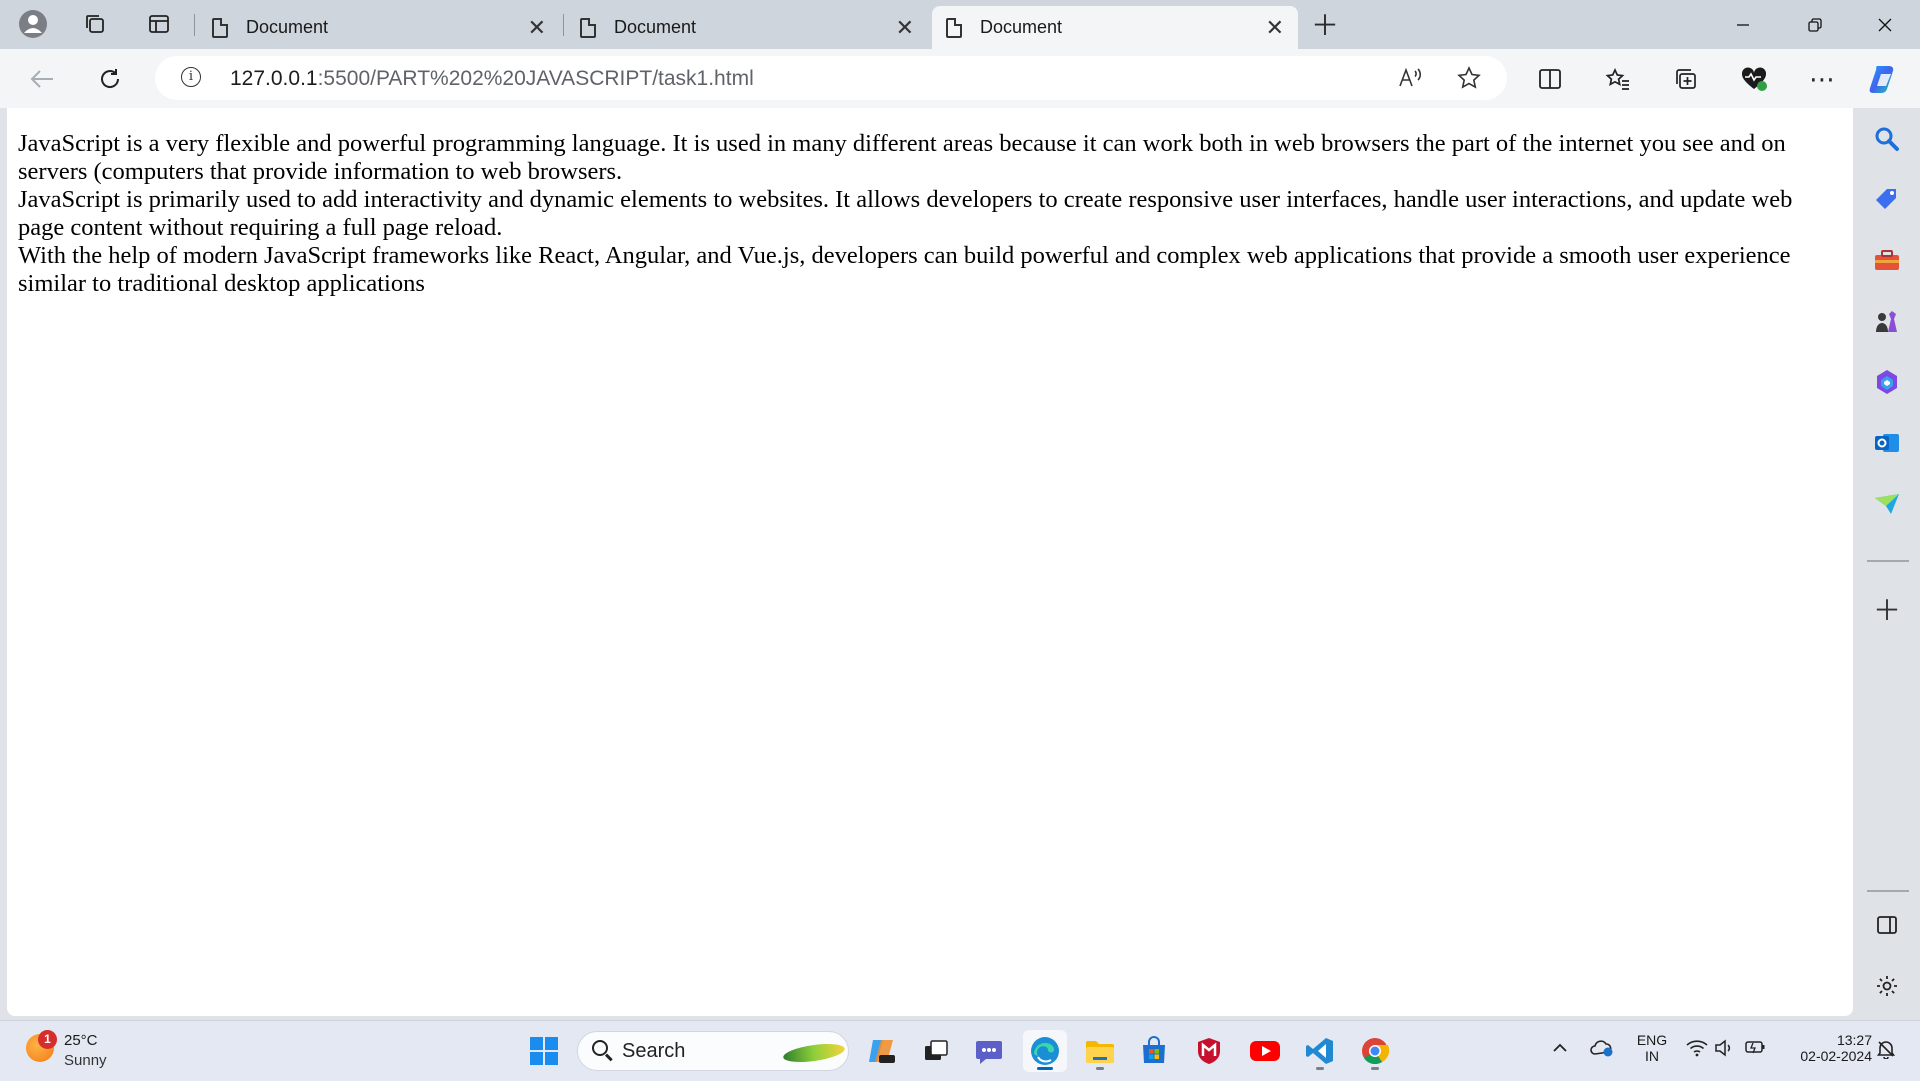  What do you see at coordinates (1836, 1056) in the screenshot?
I see `date: 02-02-2024` at bounding box center [1836, 1056].